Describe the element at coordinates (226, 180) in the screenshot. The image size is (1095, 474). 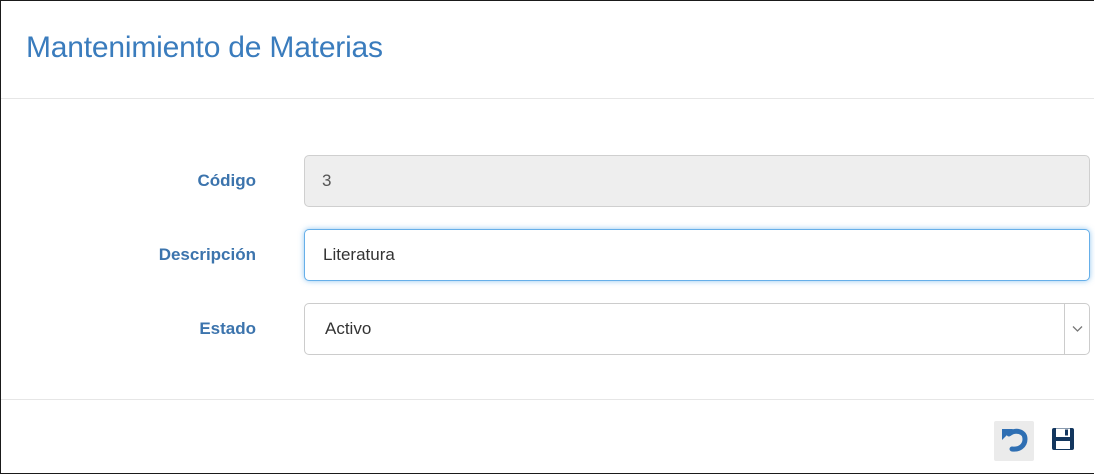
I see `codigo-label: Código` at that location.